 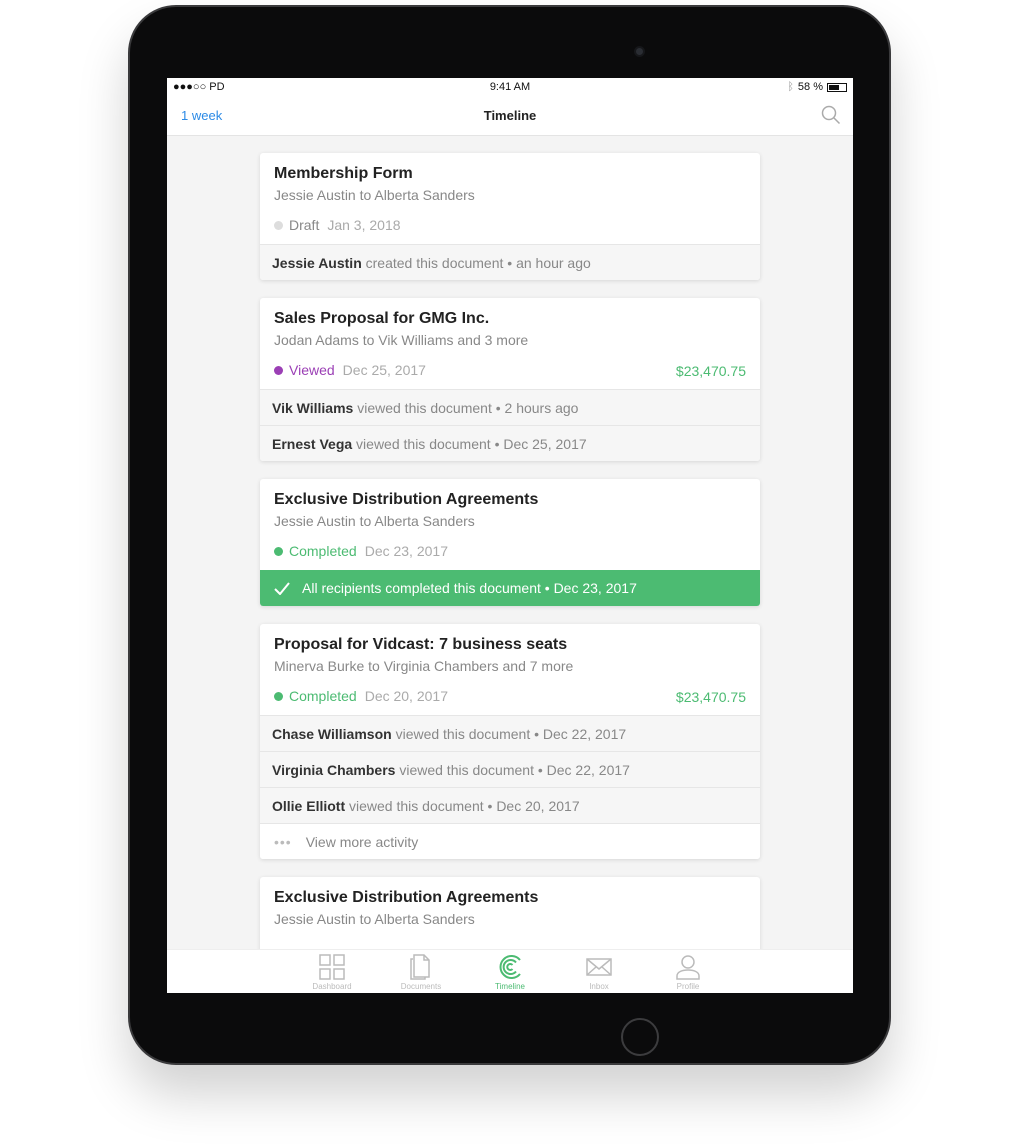 What do you see at coordinates (312, 370) in the screenshot?
I see `status-badge: Viewed` at bounding box center [312, 370].